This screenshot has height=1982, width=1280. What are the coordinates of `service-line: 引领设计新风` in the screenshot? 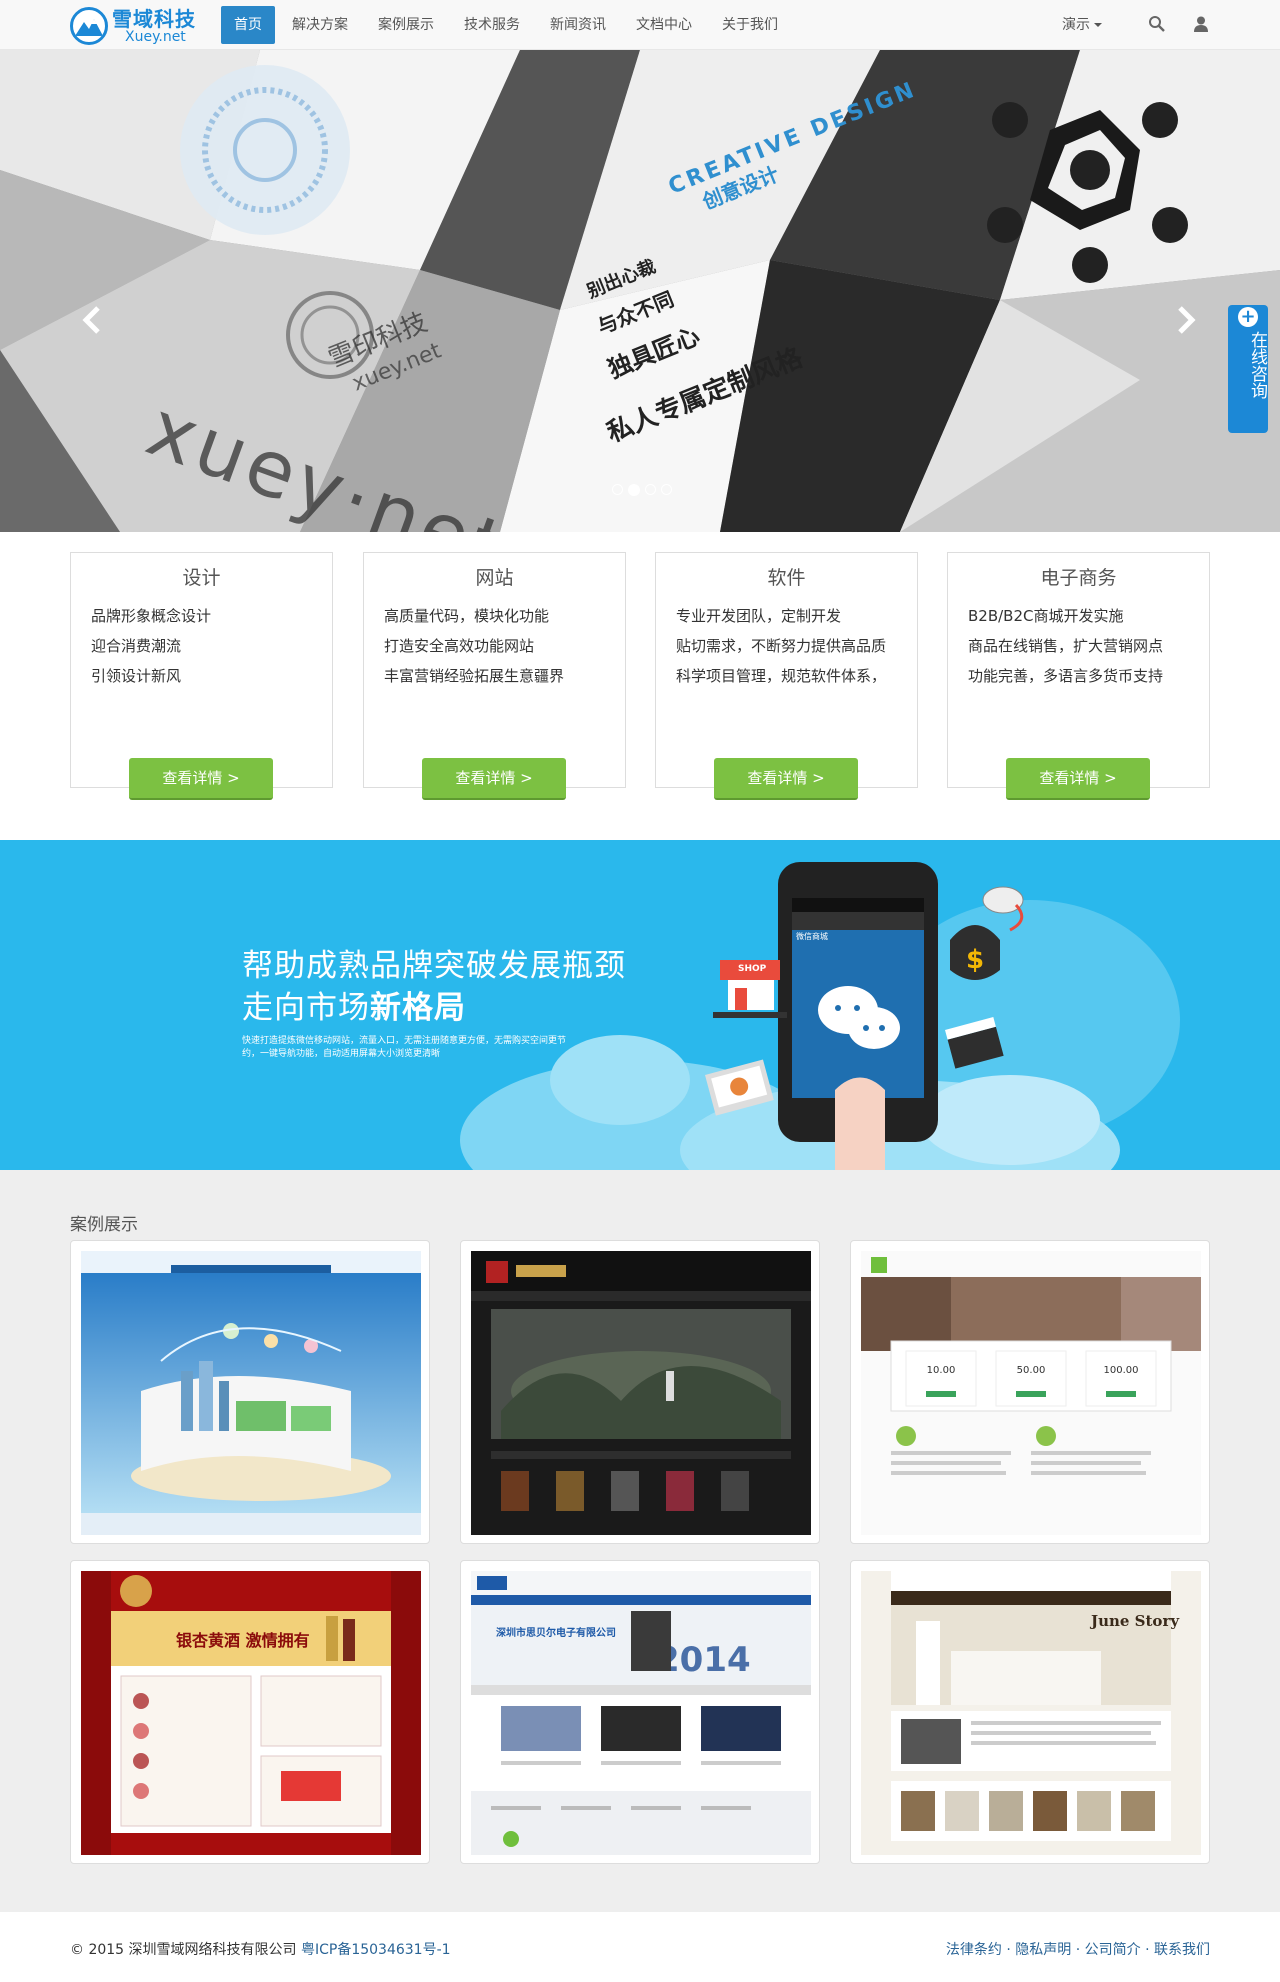 It's located at (136, 676).